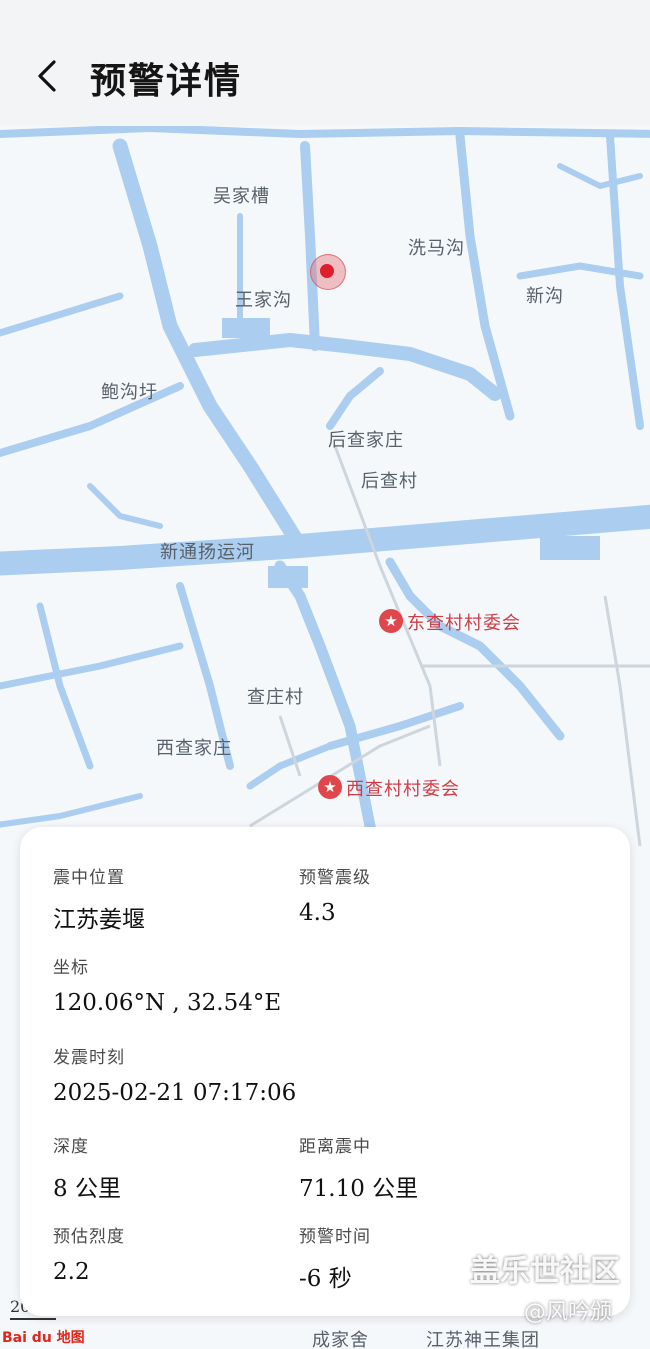  Describe the element at coordinates (263, 300) in the screenshot. I see `map-label-wangjiagou: 王家沟` at that location.